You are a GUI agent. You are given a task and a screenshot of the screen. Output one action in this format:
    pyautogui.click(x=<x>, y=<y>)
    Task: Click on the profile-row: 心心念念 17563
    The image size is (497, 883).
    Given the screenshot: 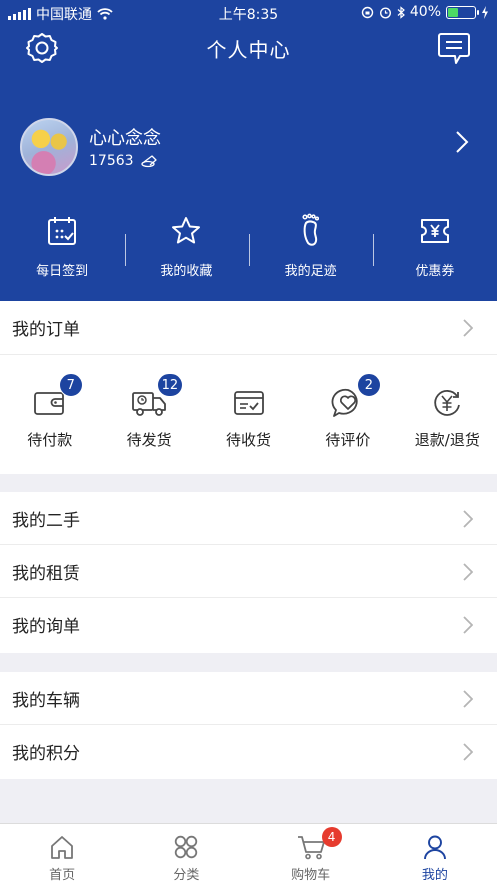 What is the action you would take?
    pyautogui.click(x=248, y=149)
    